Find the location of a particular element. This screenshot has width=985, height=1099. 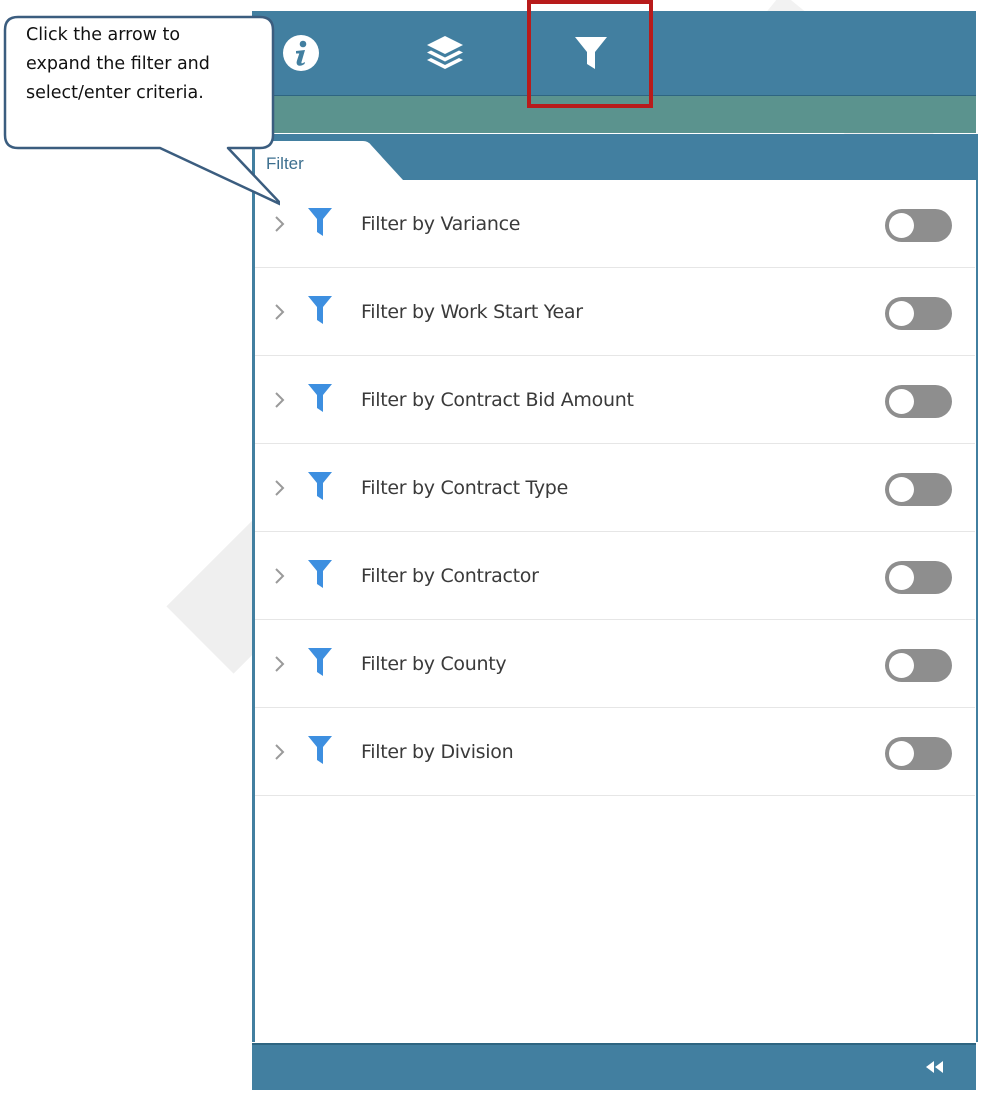

filter-row: Filter by Division is located at coordinates (615, 752).